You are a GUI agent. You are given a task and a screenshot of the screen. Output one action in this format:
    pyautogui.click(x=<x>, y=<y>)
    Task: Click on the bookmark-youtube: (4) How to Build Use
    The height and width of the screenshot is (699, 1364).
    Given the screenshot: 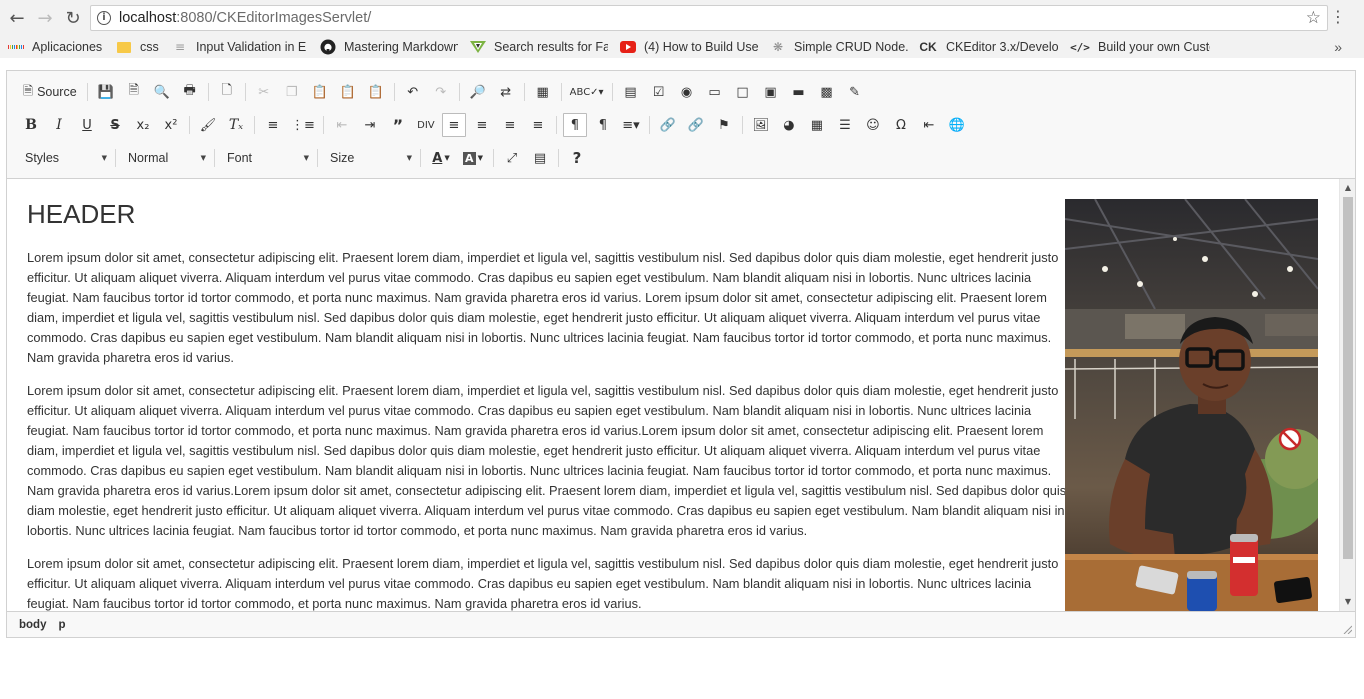 What is the action you would take?
    pyautogui.click(x=689, y=47)
    